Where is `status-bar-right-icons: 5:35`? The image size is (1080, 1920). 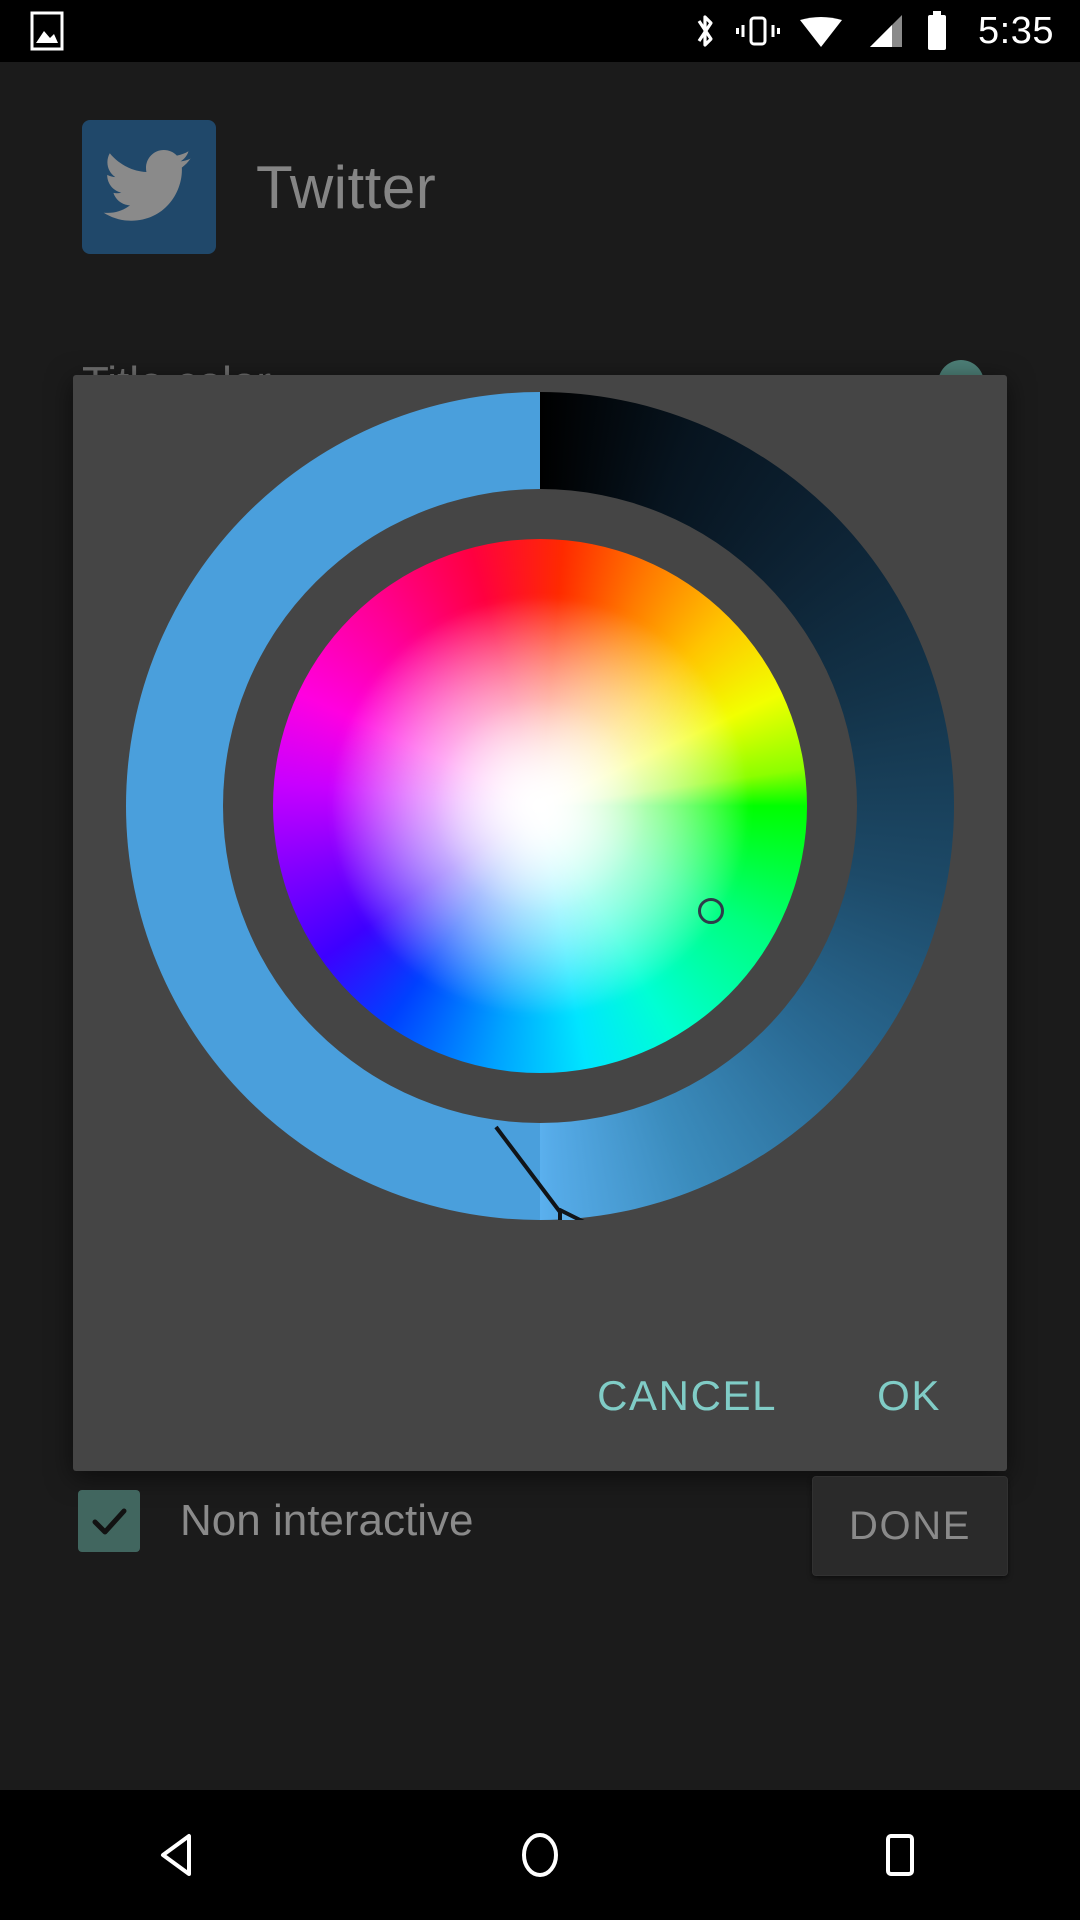
status-bar-right-icons: 5:35 is located at coordinates (873, 31).